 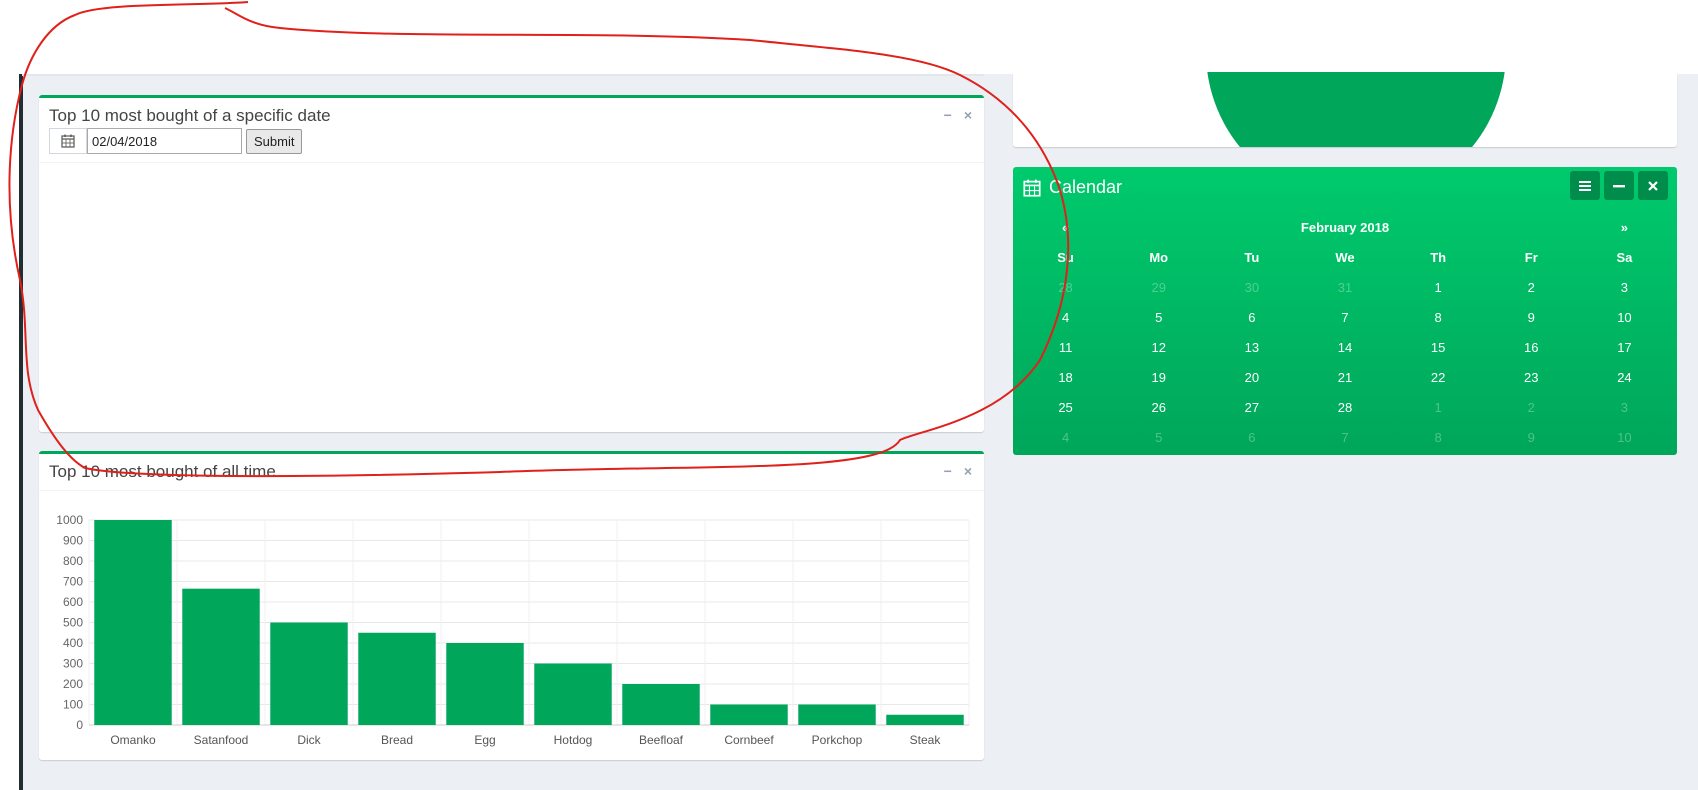 I want to click on bar-beefloaf, so click(x=661, y=704).